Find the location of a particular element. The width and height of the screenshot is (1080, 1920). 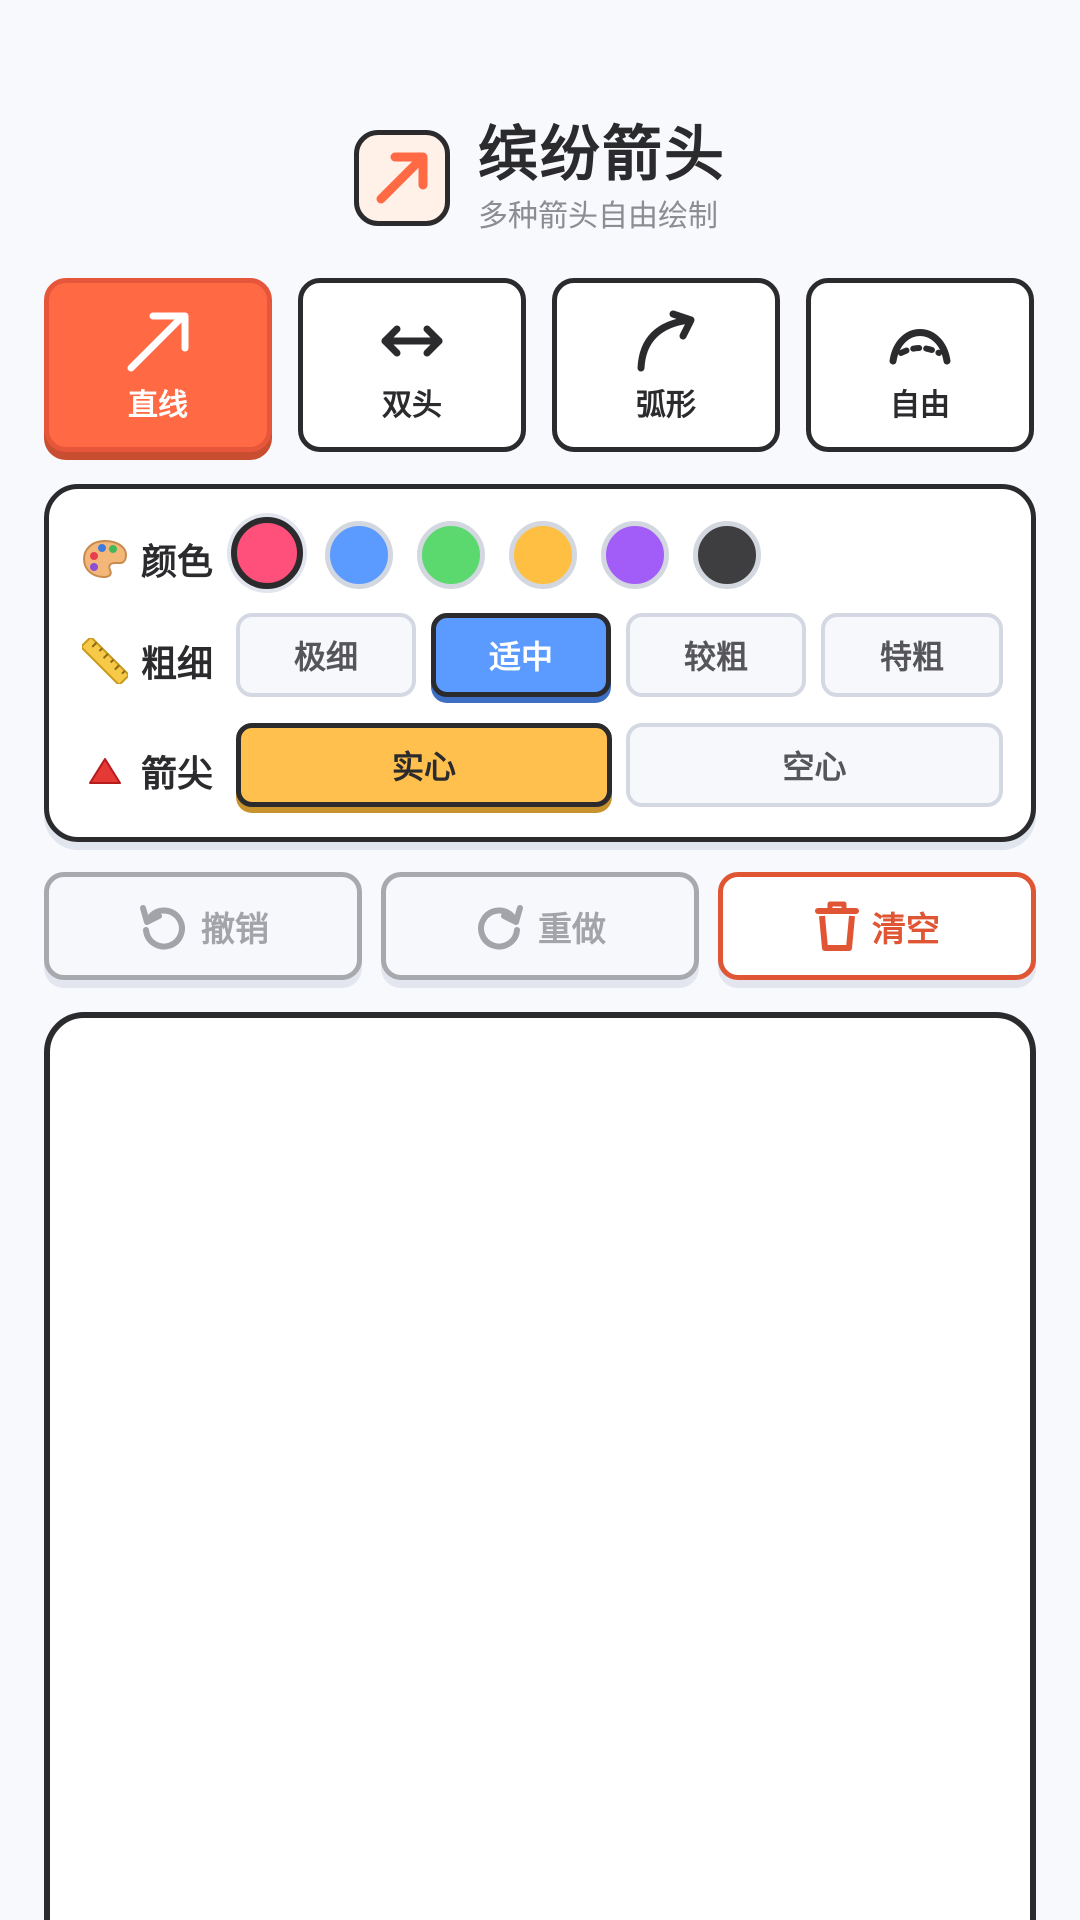

color-swatch-purple is located at coordinates (635, 555).